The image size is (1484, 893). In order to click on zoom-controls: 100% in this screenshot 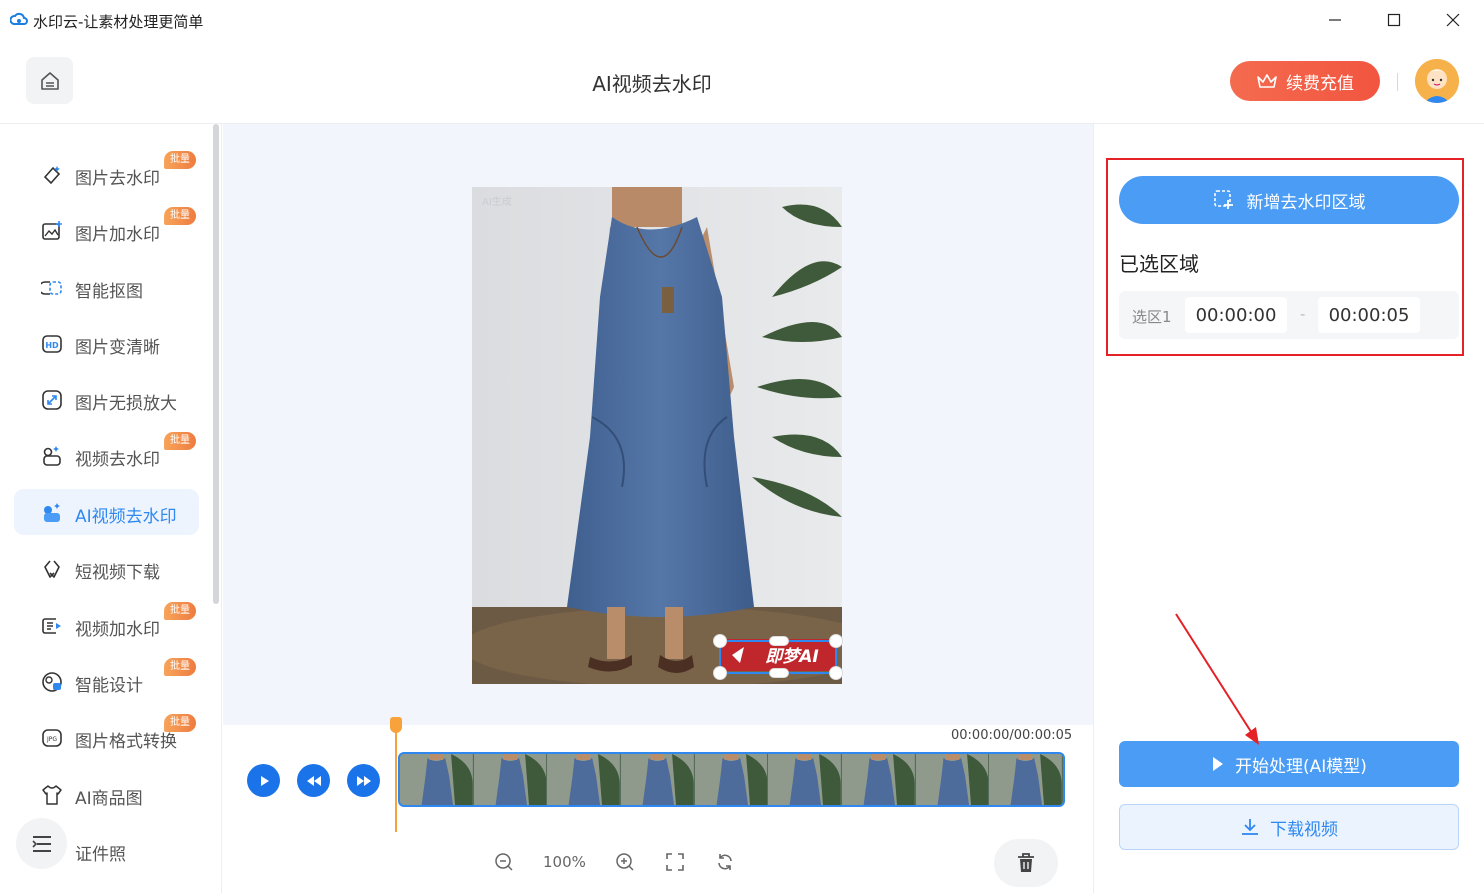, I will do `click(614, 862)`.